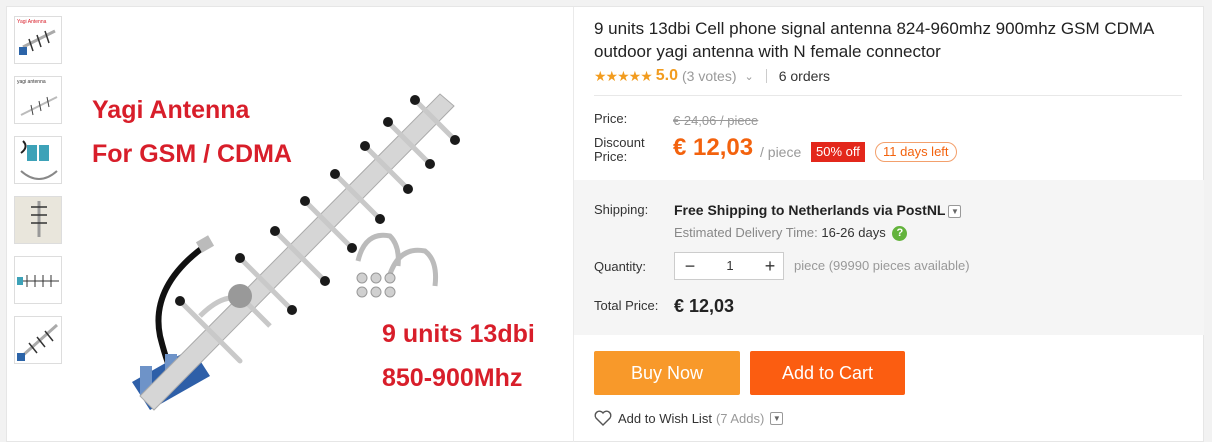  I want to click on days-left-badge: 11 days left, so click(916, 152).